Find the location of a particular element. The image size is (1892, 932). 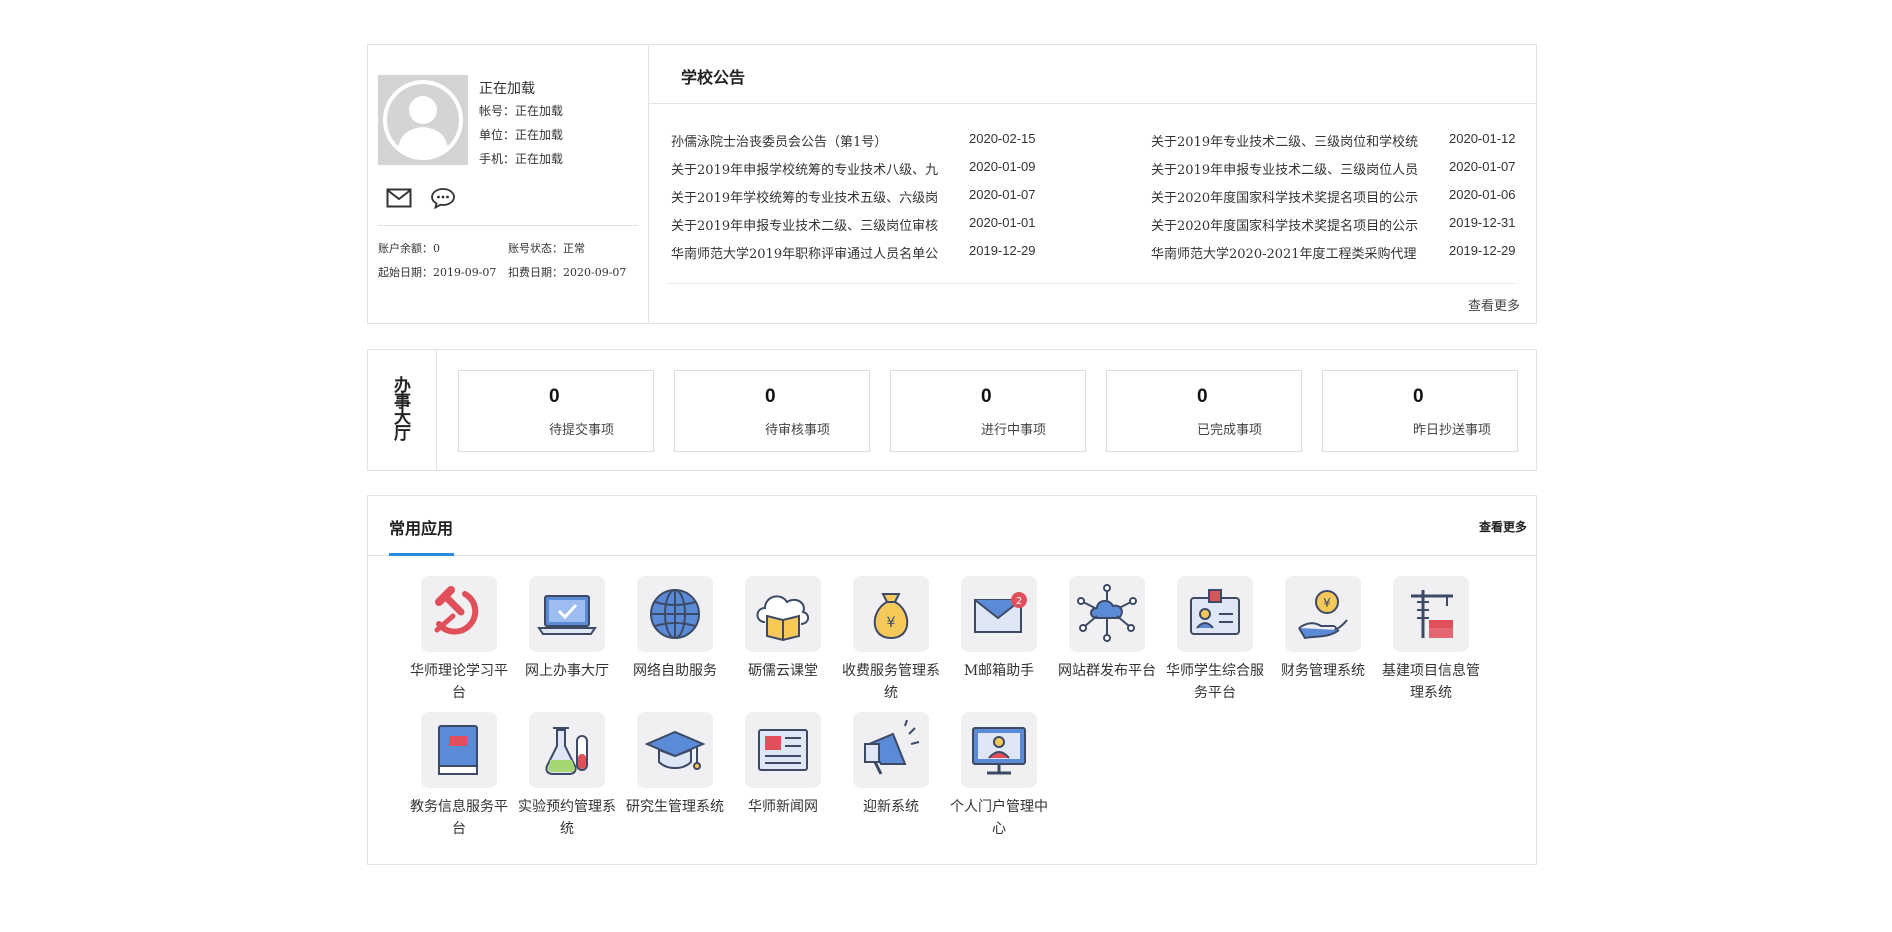

notice-item-date: 2020-01-06 is located at coordinates (1482, 194).